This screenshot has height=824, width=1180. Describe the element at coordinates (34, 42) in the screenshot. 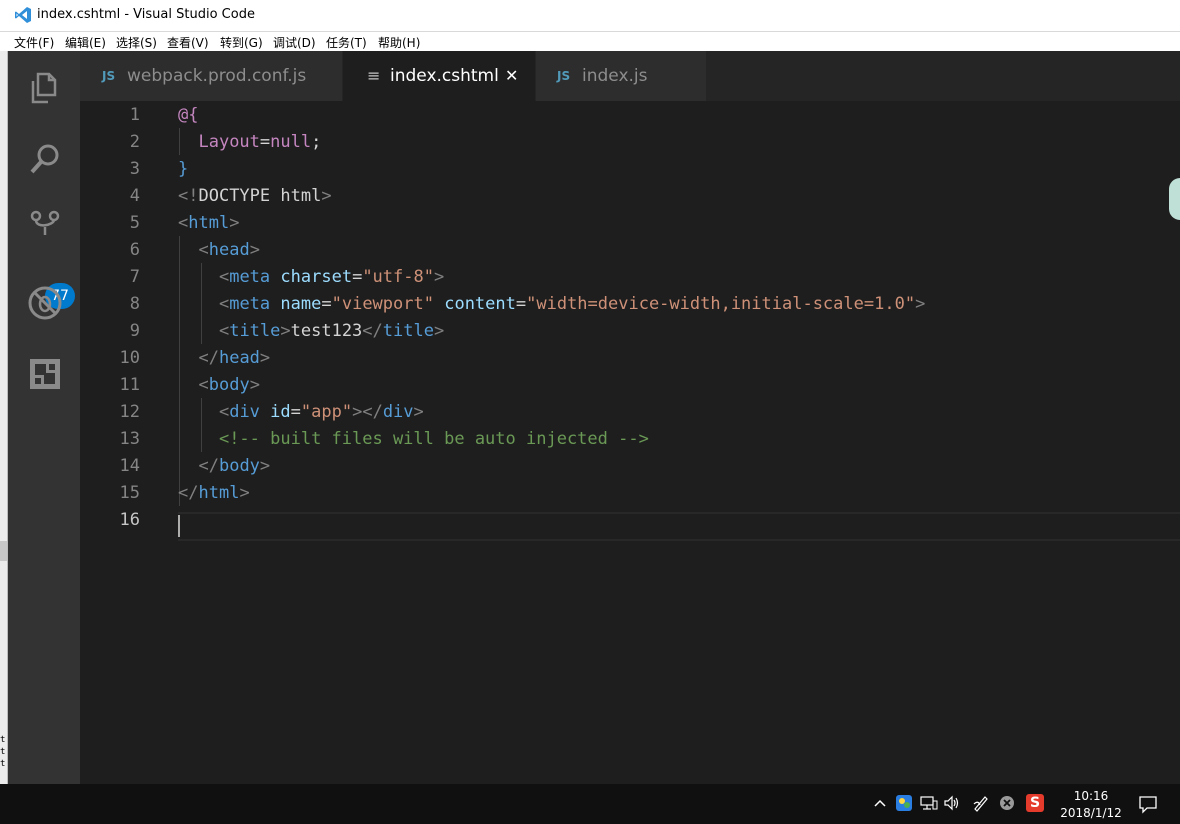

I see `menu-file: 文件(F)` at that location.